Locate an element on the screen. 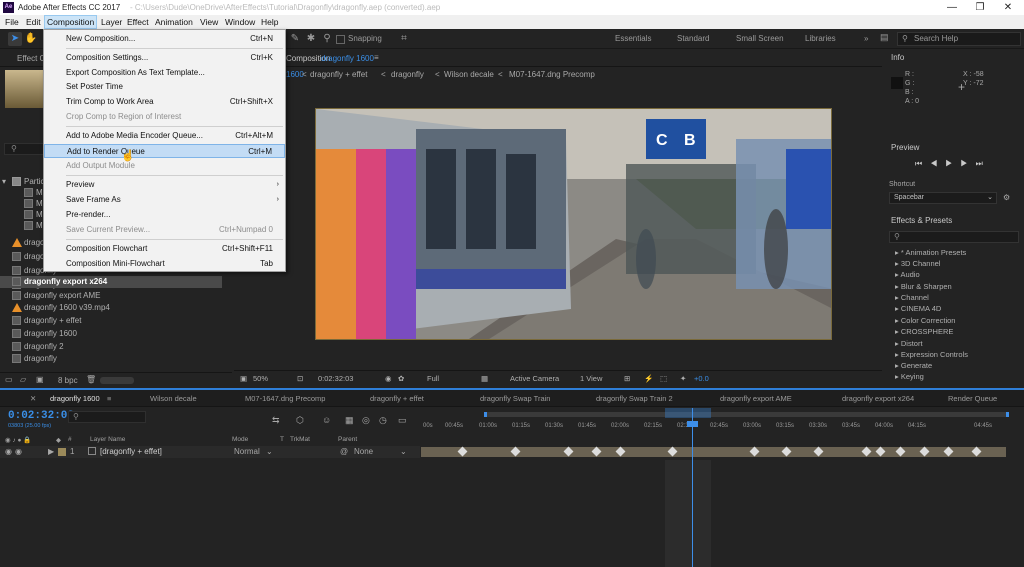 Image resolution: width=1024 pixels, height=567 pixels. disclosure-triangle-icon: ▾ is located at coordinates (4, 181).